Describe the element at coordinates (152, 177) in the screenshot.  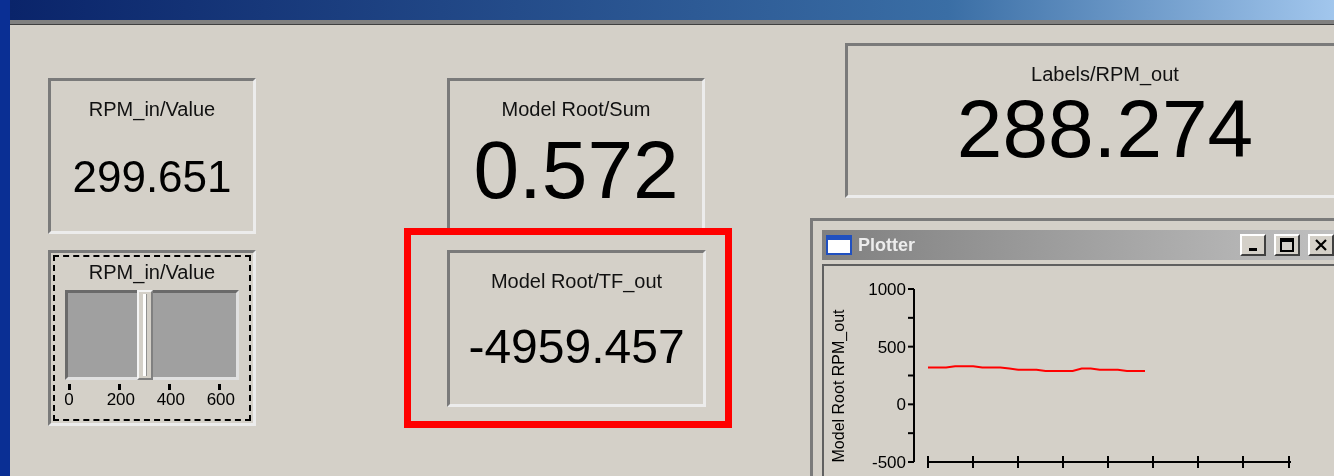
I see `display-value: 299.651` at that location.